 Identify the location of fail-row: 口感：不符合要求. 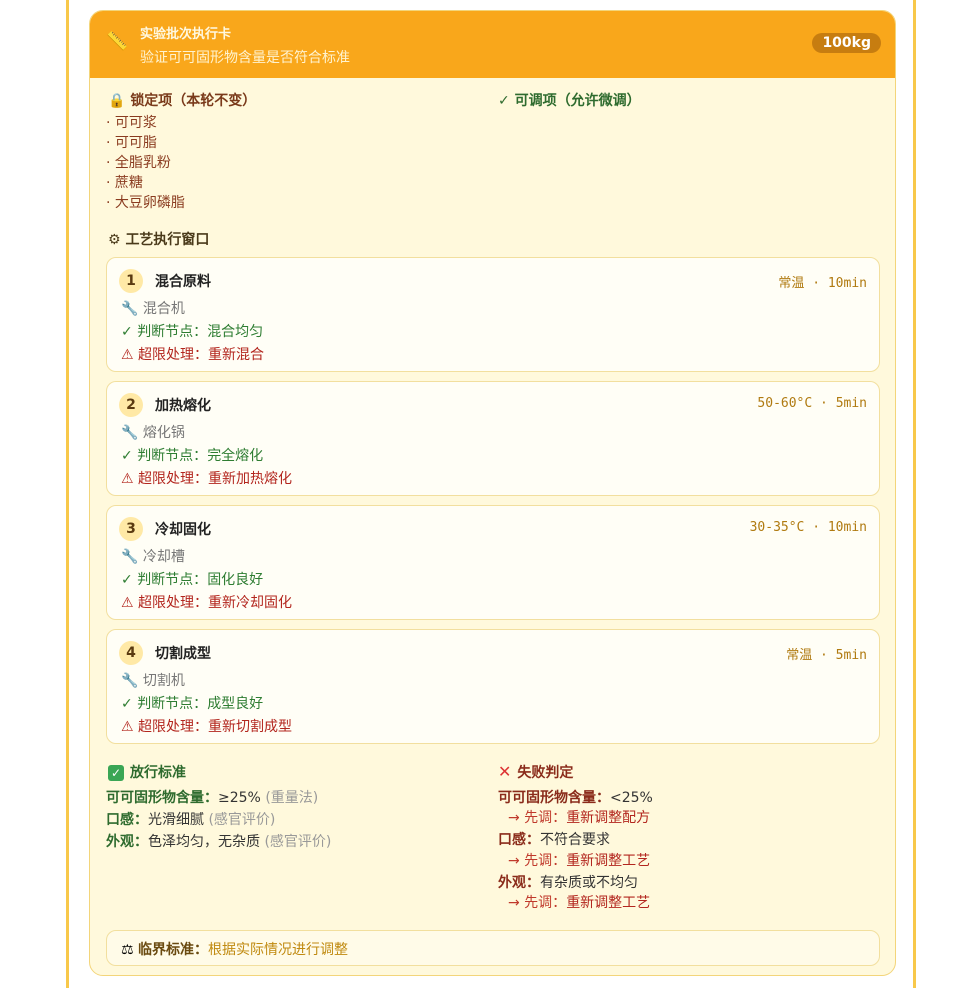
(554, 839).